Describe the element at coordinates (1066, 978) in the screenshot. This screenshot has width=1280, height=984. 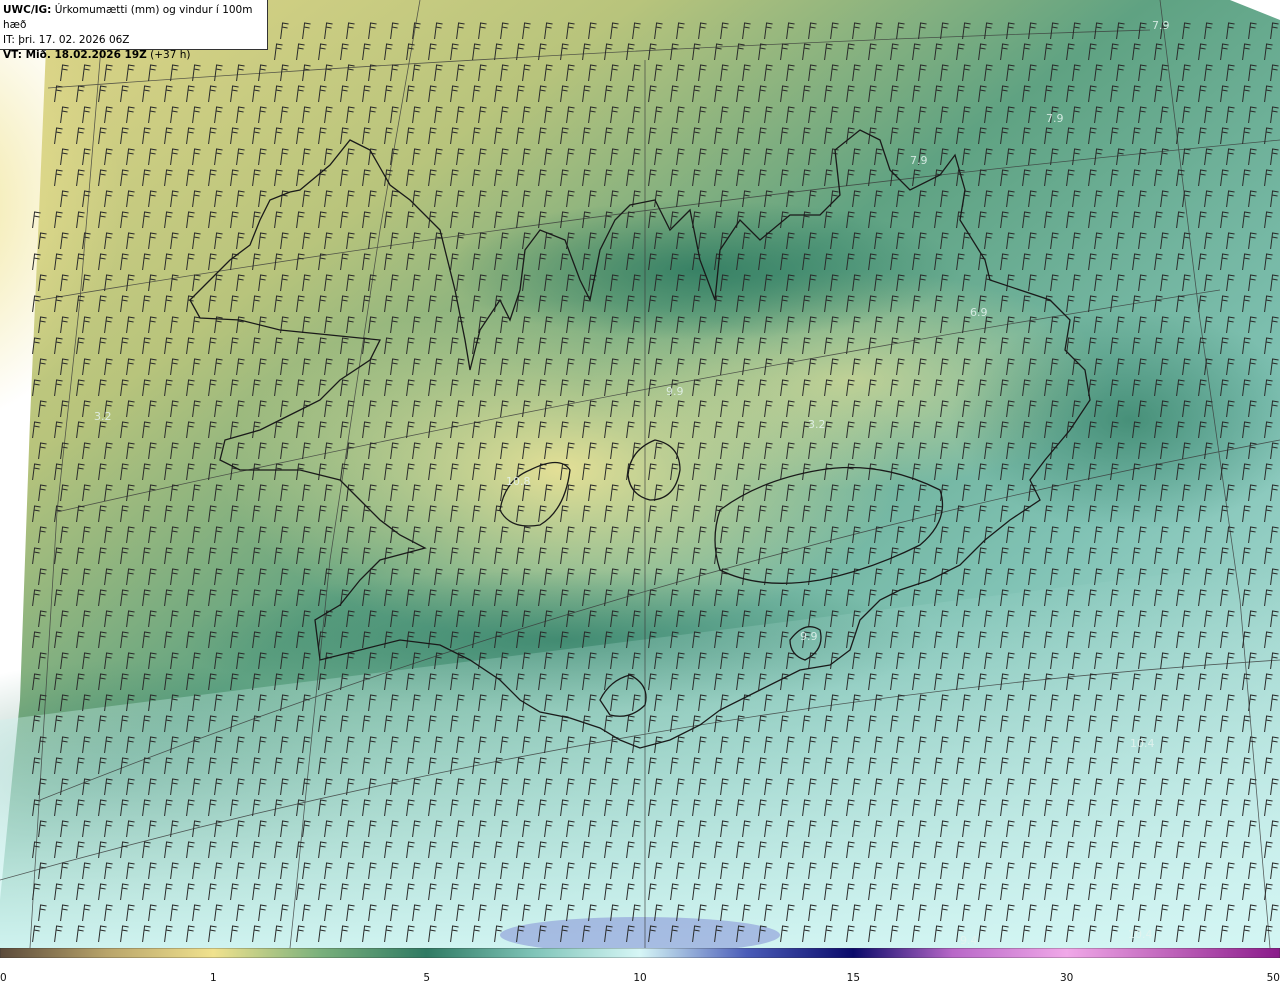
I see `colorbar-tick-label: 30` at that location.